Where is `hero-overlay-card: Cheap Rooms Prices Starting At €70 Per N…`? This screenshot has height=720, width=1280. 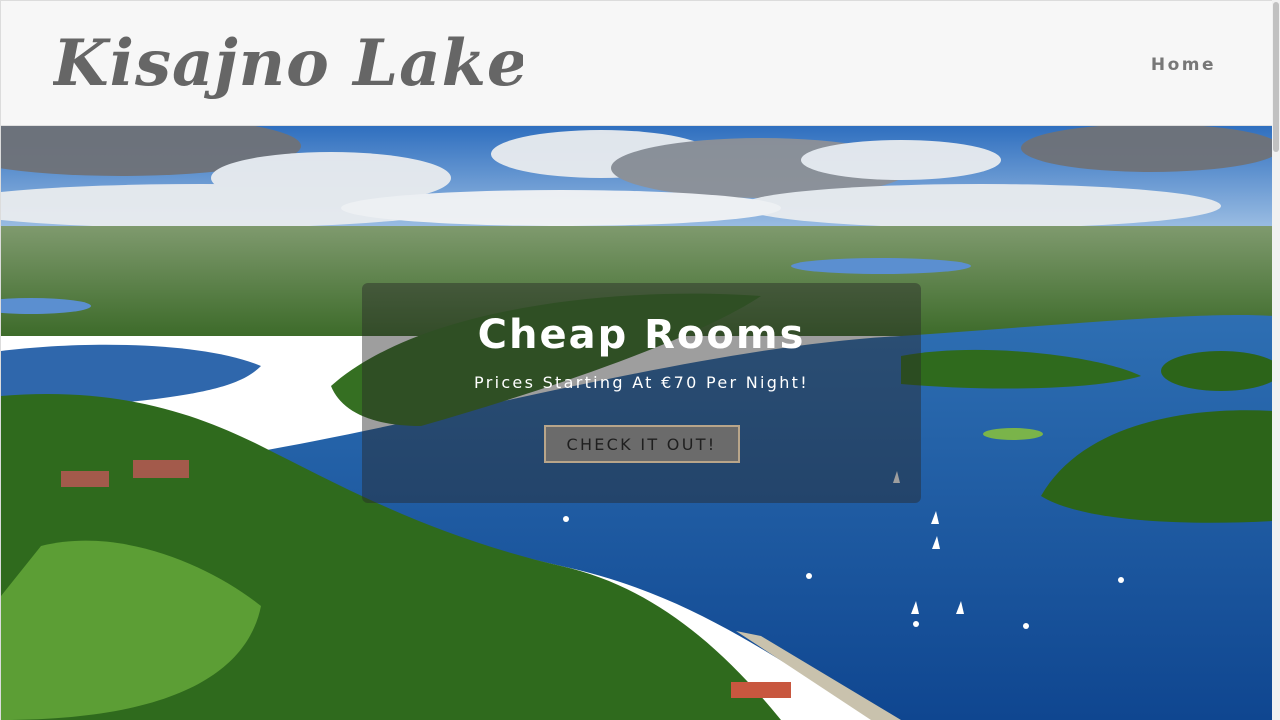 hero-overlay-card: Cheap Rooms Prices Starting At €70 Per N… is located at coordinates (641, 393).